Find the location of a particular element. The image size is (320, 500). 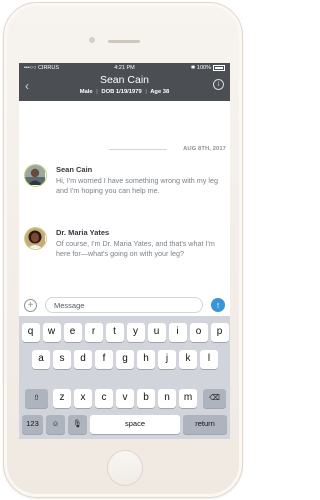

info-icon: i is located at coordinates (218, 84).